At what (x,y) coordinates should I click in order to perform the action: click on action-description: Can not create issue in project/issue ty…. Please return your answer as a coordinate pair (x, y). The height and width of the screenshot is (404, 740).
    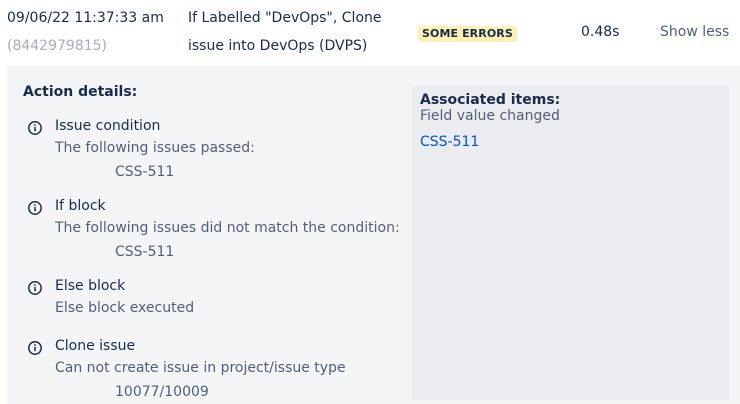
    Looking at the image, I should click on (200, 368).